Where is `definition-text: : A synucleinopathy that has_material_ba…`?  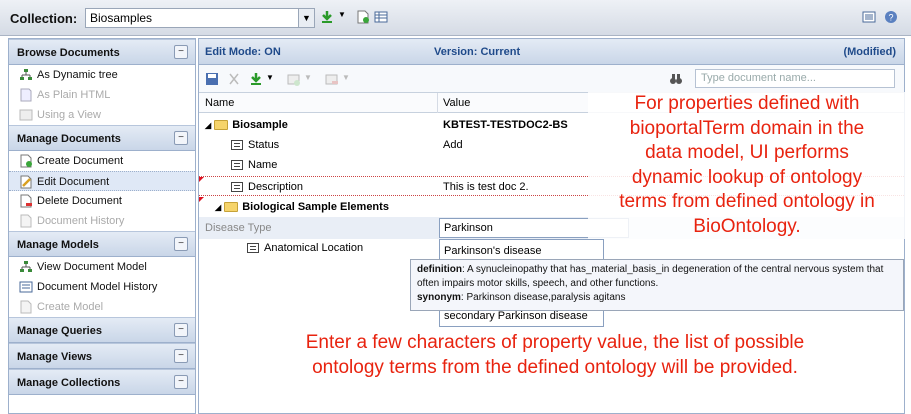
definition-text: : A synucleinopathy that has_material_ba… is located at coordinates (650, 276).